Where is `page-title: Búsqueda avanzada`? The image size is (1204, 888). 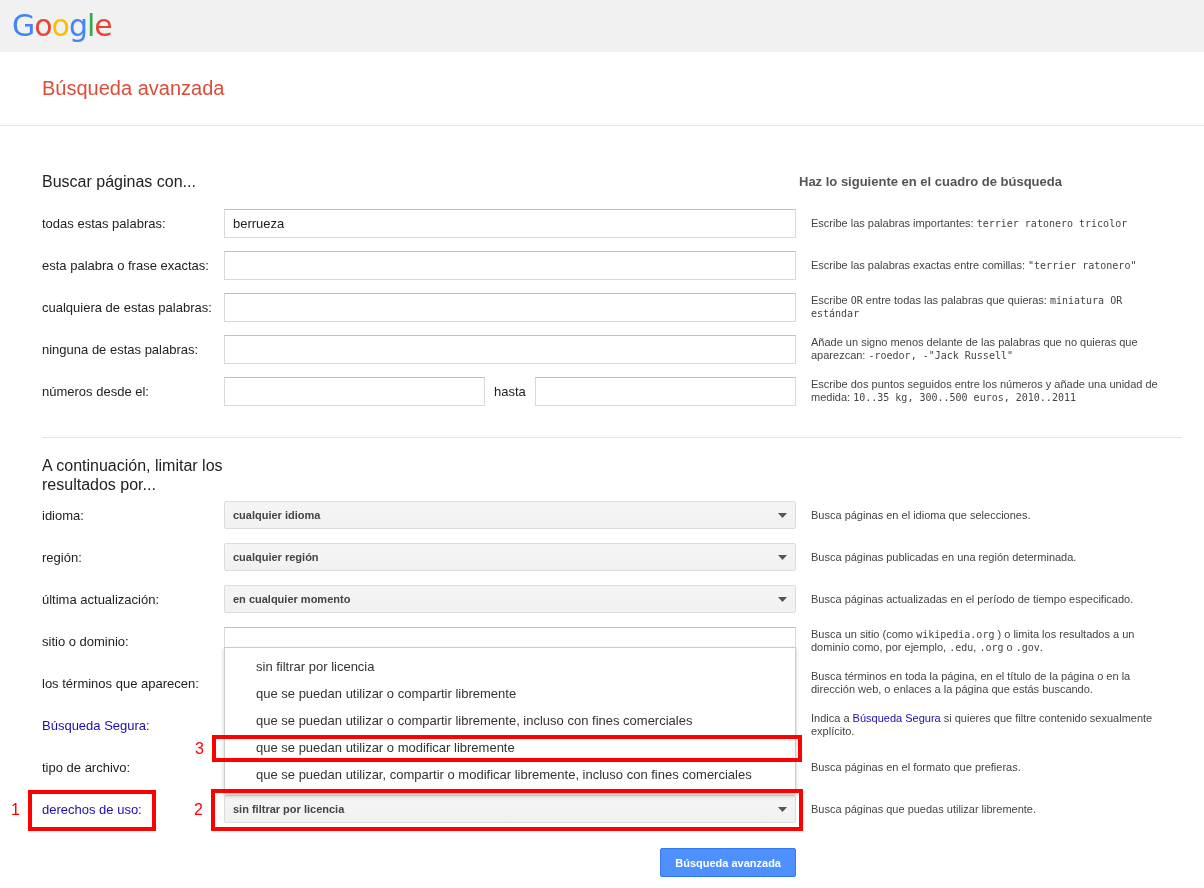 page-title: Búsqueda avanzada is located at coordinates (133, 88).